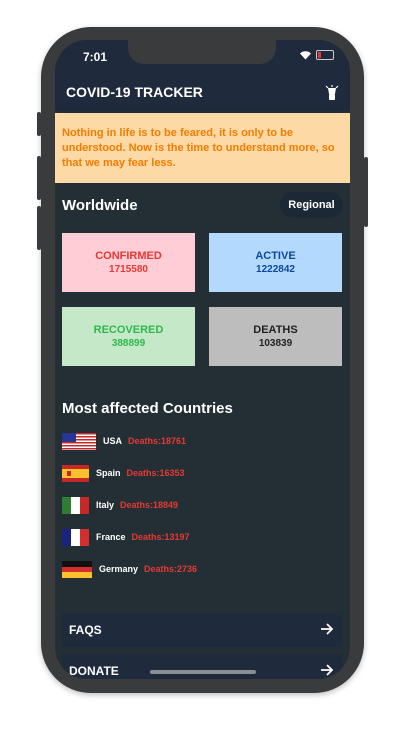 The width and height of the screenshot is (405, 736). Describe the element at coordinates (160, 537) in the screenshot. I see `country-deaths: Deaths:13197` at that location.